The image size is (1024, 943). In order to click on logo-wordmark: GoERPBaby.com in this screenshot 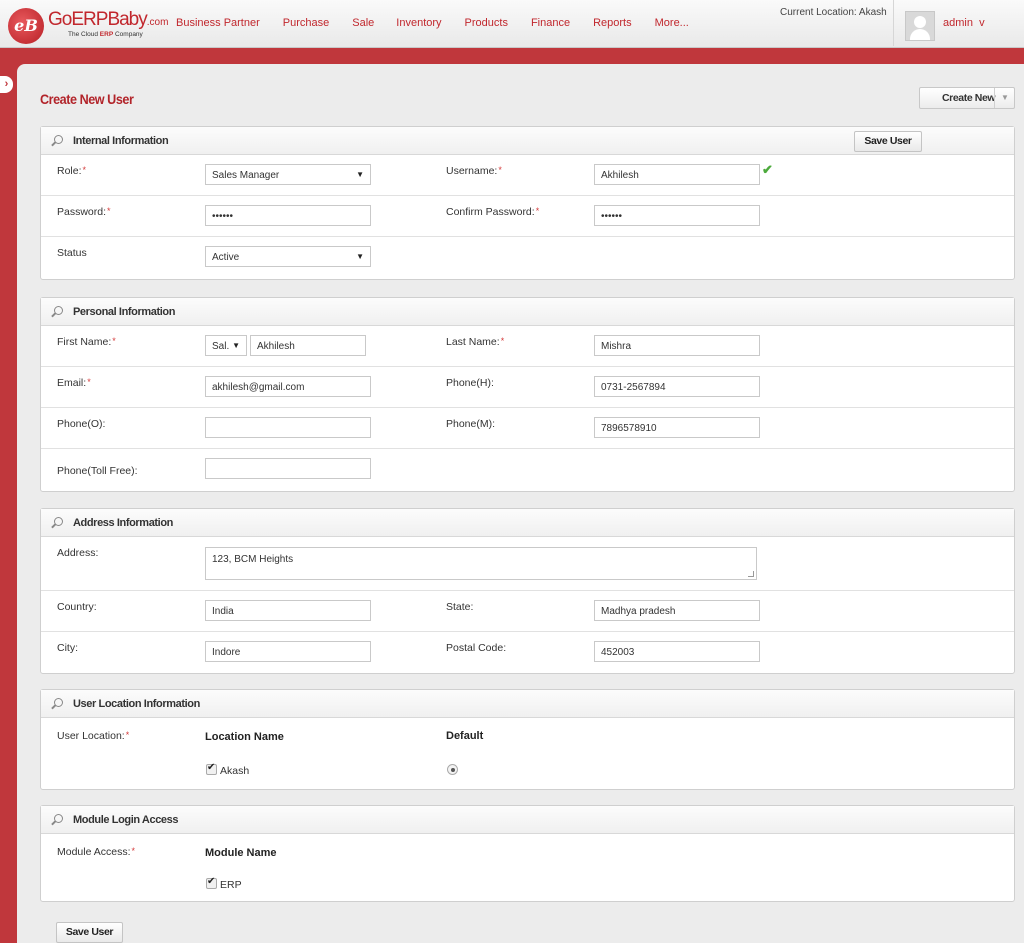, I will do `click(108, 19)`.